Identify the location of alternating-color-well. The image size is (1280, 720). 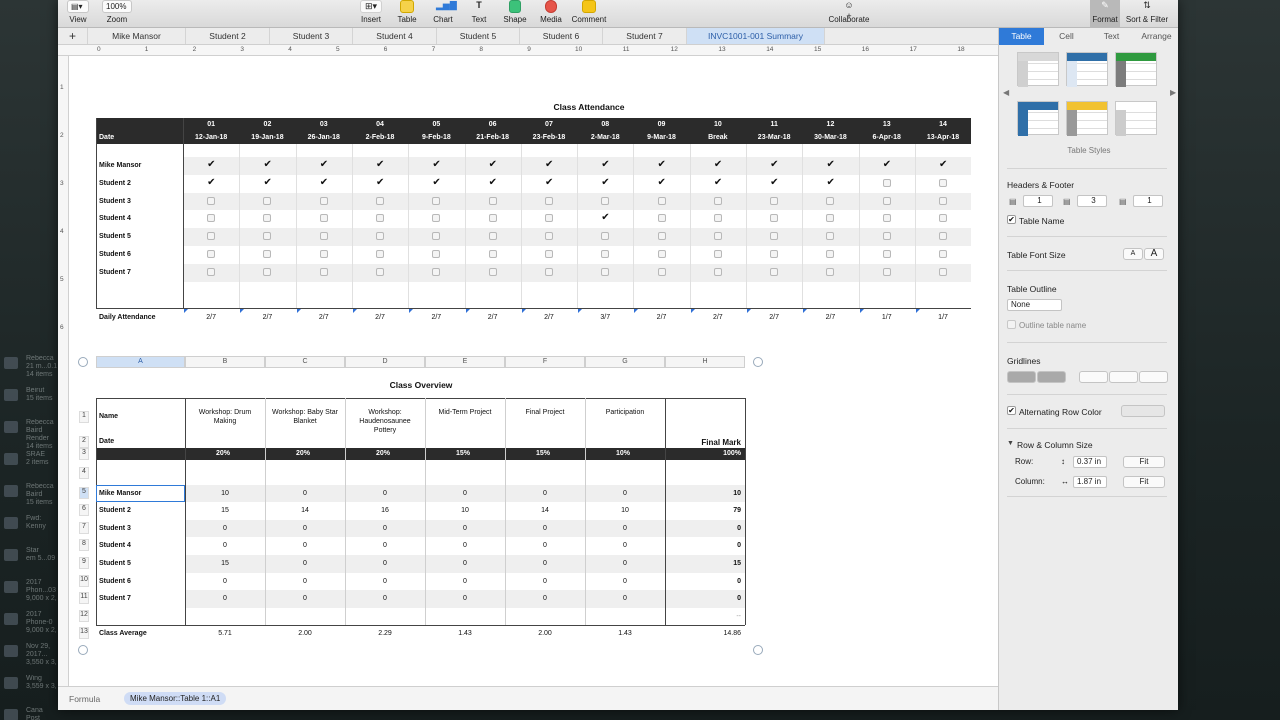
(1143, 411).